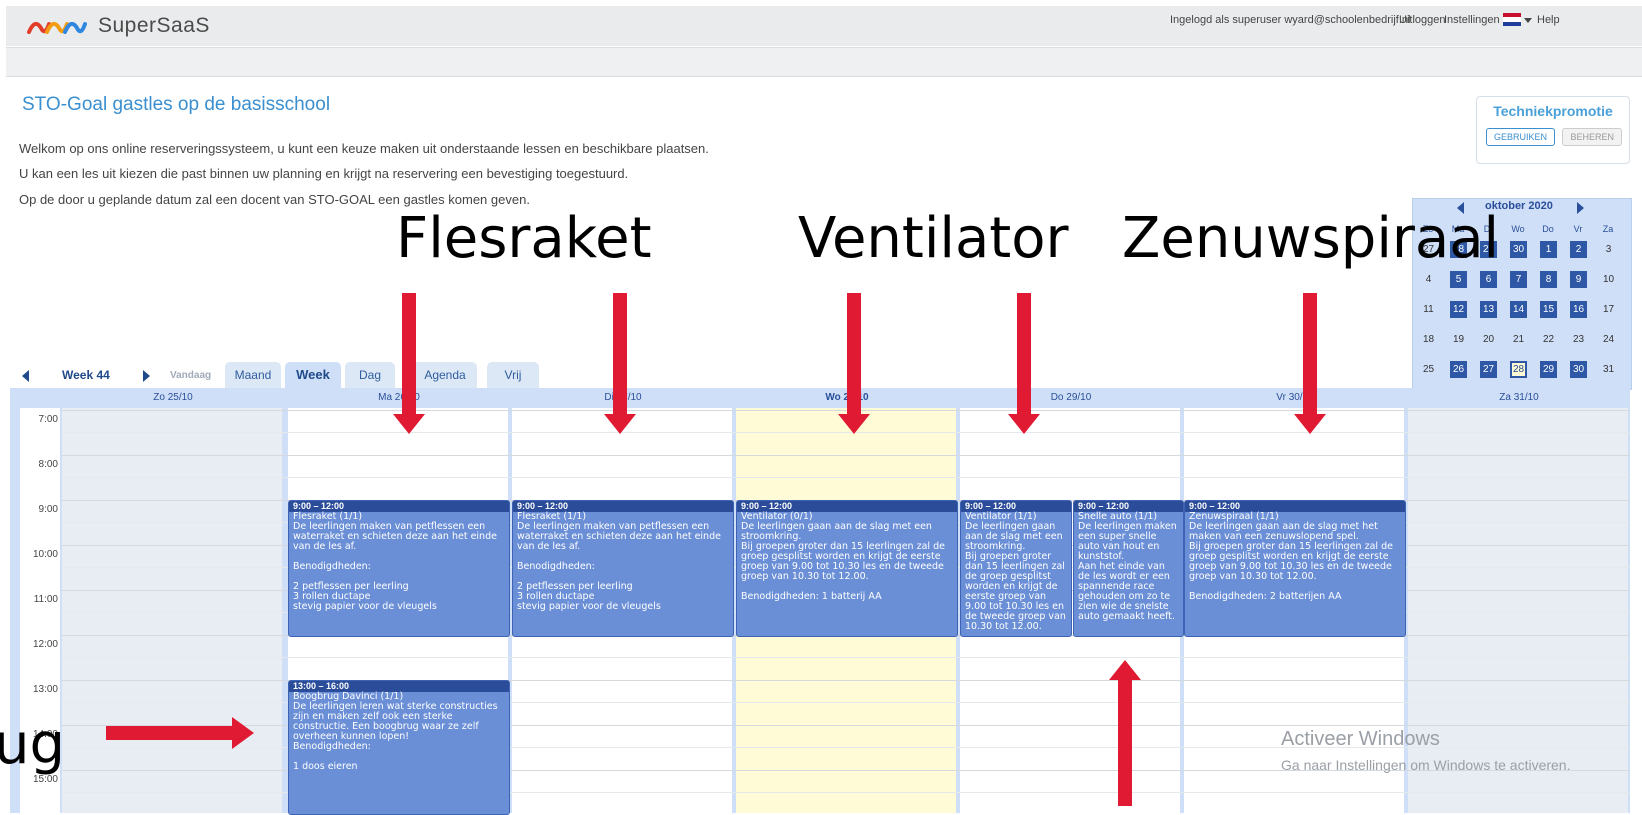  What do you see at coordinates (1608, 369) in the screenshot?
I see `mini-calendar-day: 31` at bounding box center [1608, 369].